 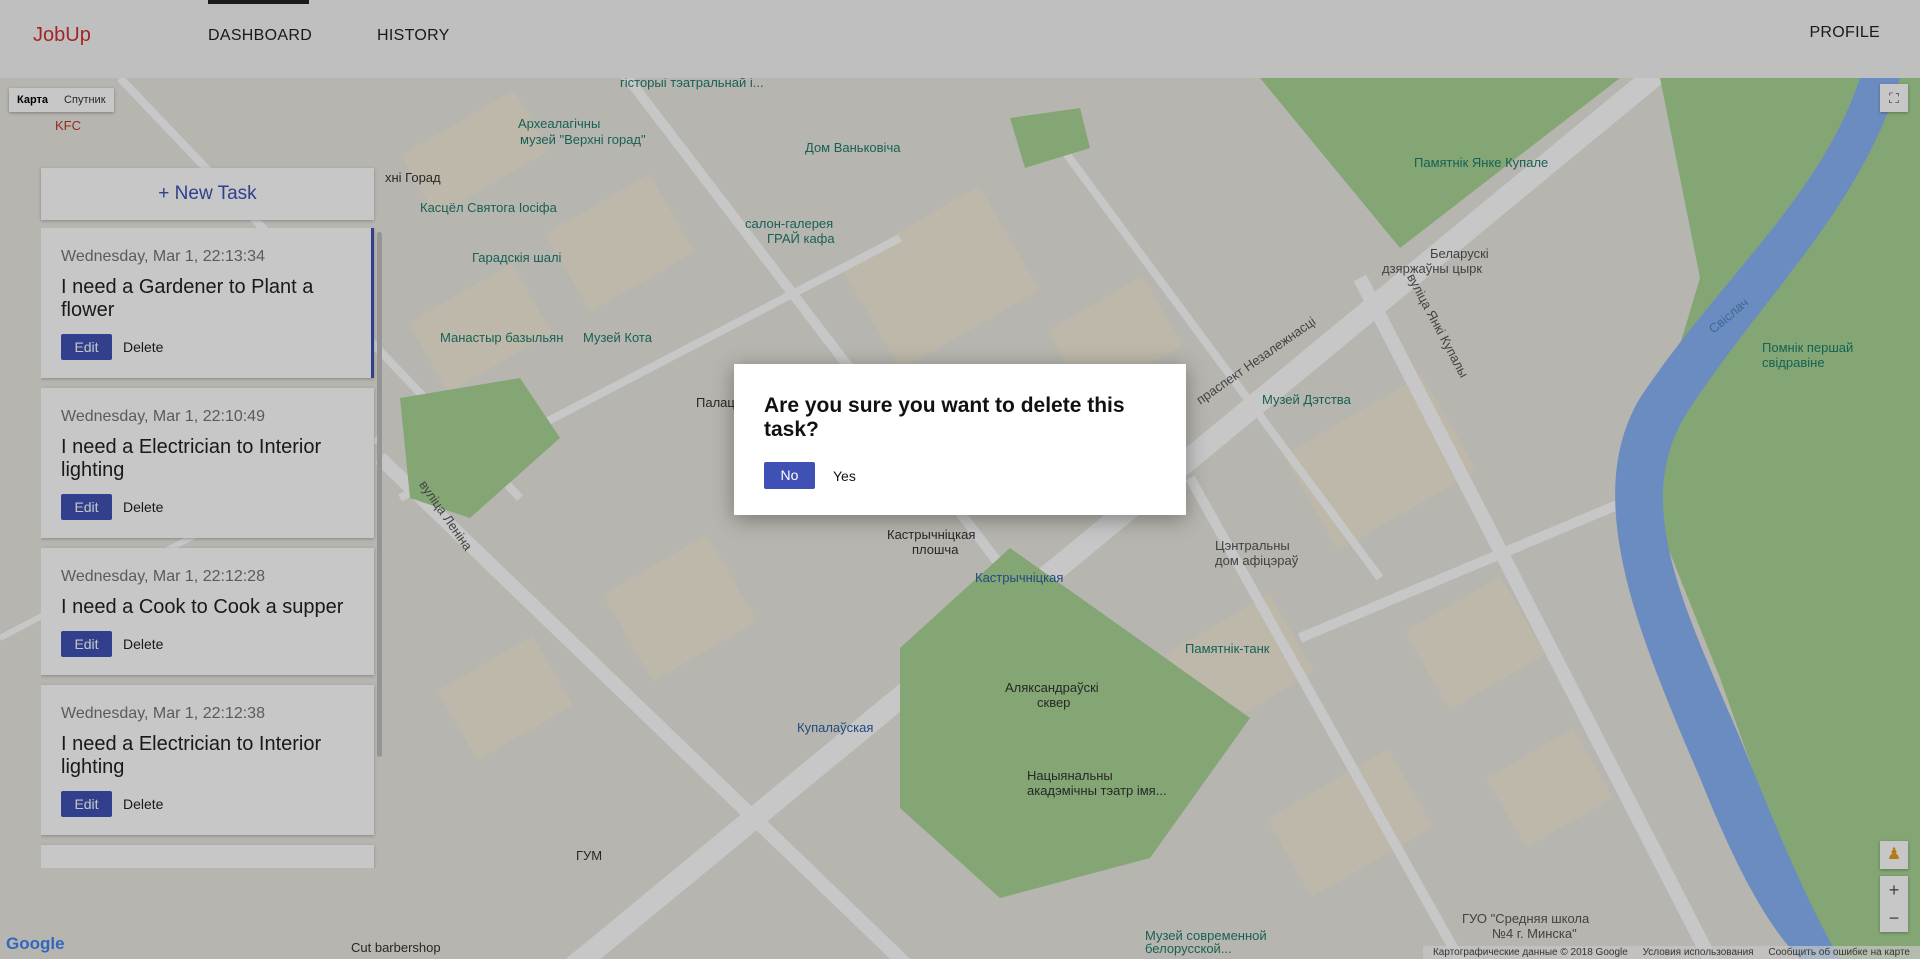 I want to click on yes-button: Yes, so click(x=844, y=476).